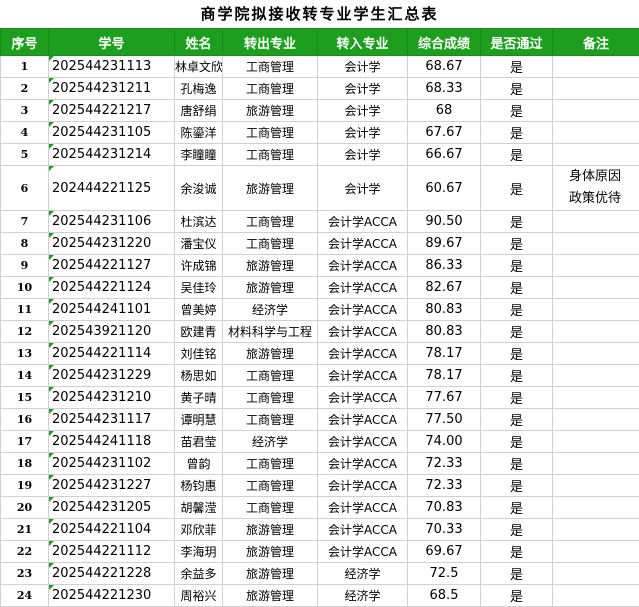 This screenshot has height=607, width=639. What do you see at coordinates (25, 266) in the screenshot?
I see `cell-seq: 9` at bounding box center [25, 266].